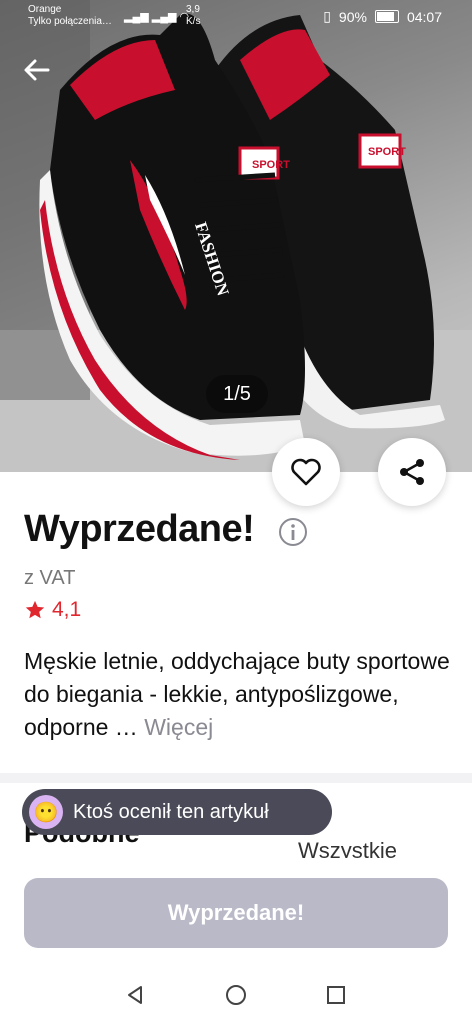  What do you see at coordinates (386, 16) in the screenshot?
I see `battery-icon` at bounding box center [386, 16].